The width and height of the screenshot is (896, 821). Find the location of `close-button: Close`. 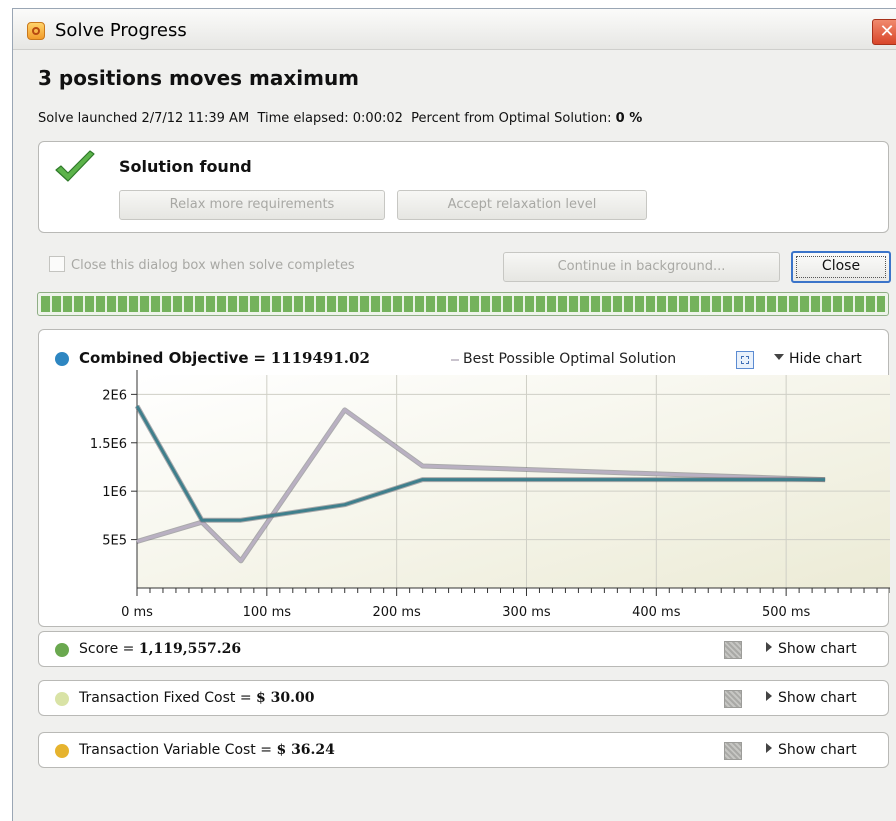

close-button: Close is located at coordinates (841, 267).